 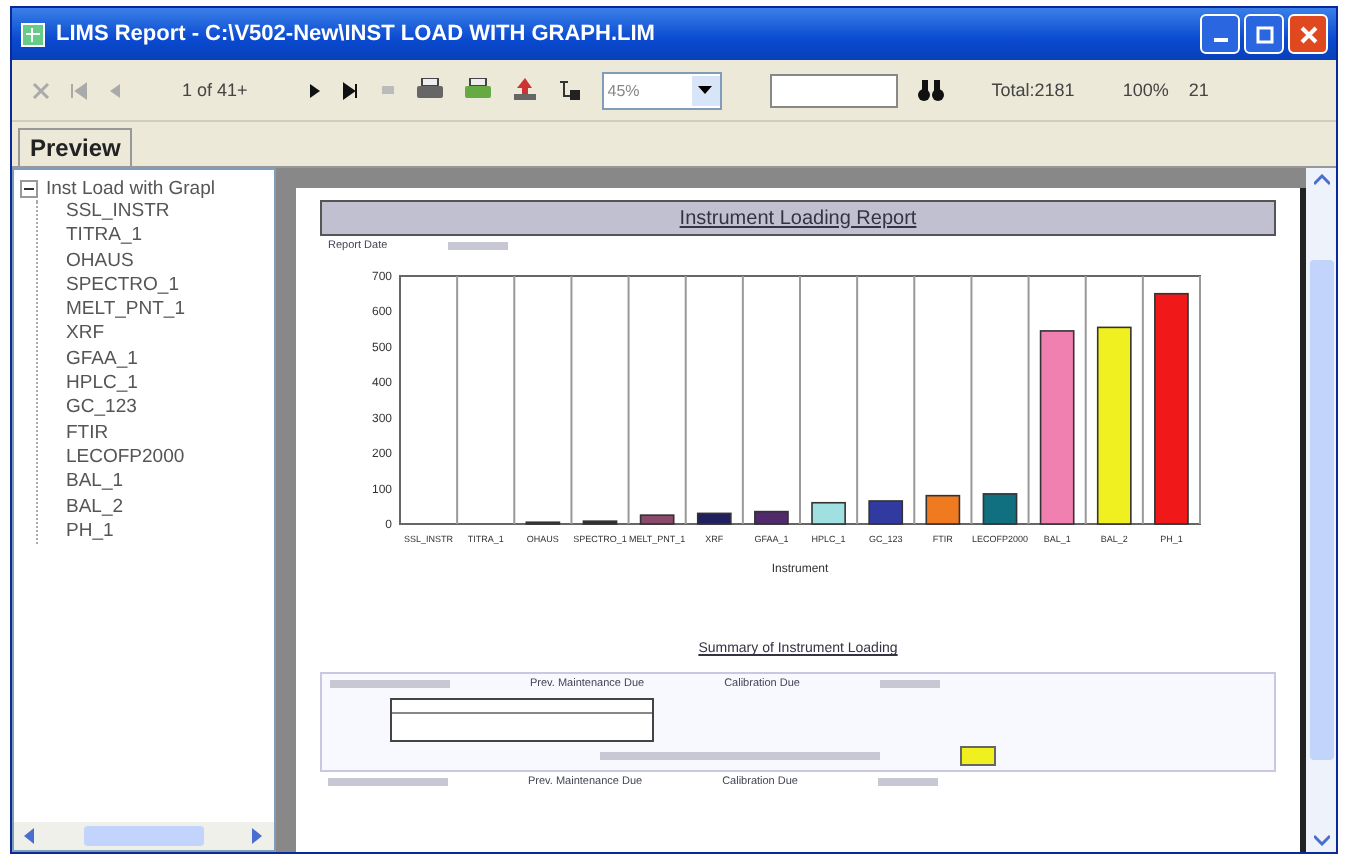 I want to click on total-count: Total:2181, so click(x=1033, y=90).